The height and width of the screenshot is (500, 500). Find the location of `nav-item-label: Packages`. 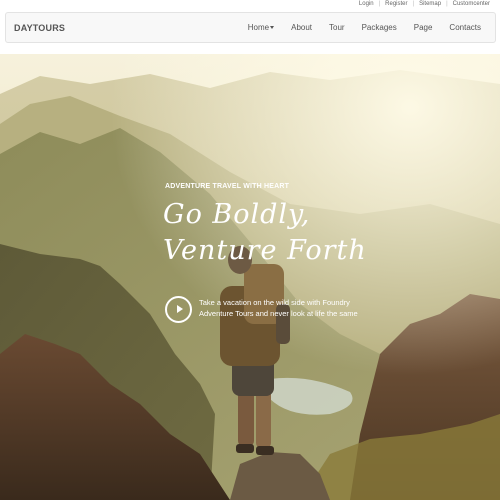

nav-item-label: Packages is located at coordinates (379, 27).